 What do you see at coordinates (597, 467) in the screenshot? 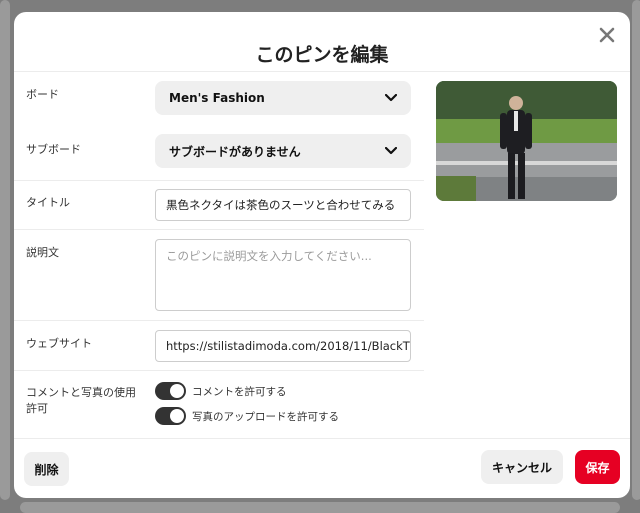
I see `save-button: 保存` at bounding box center [597, 467].